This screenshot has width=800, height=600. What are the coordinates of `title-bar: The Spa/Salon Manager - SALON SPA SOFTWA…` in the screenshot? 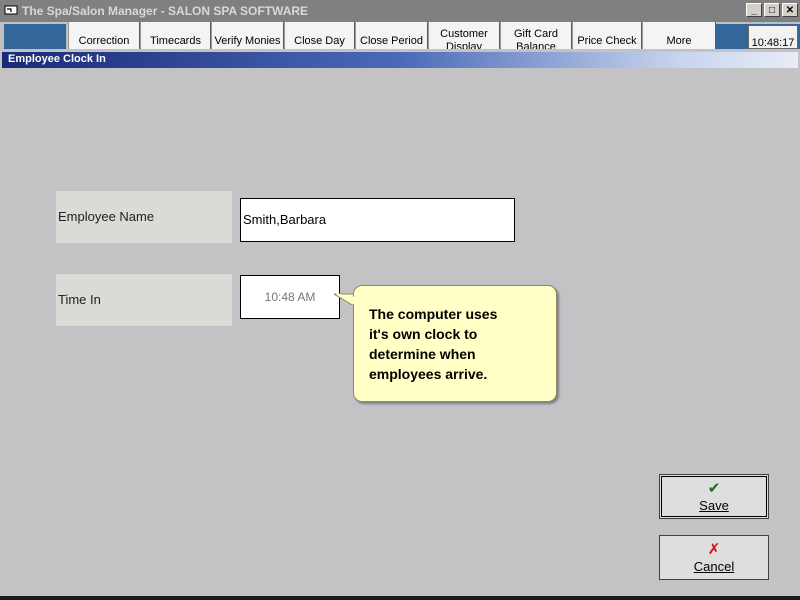 It's located at (400, 11).